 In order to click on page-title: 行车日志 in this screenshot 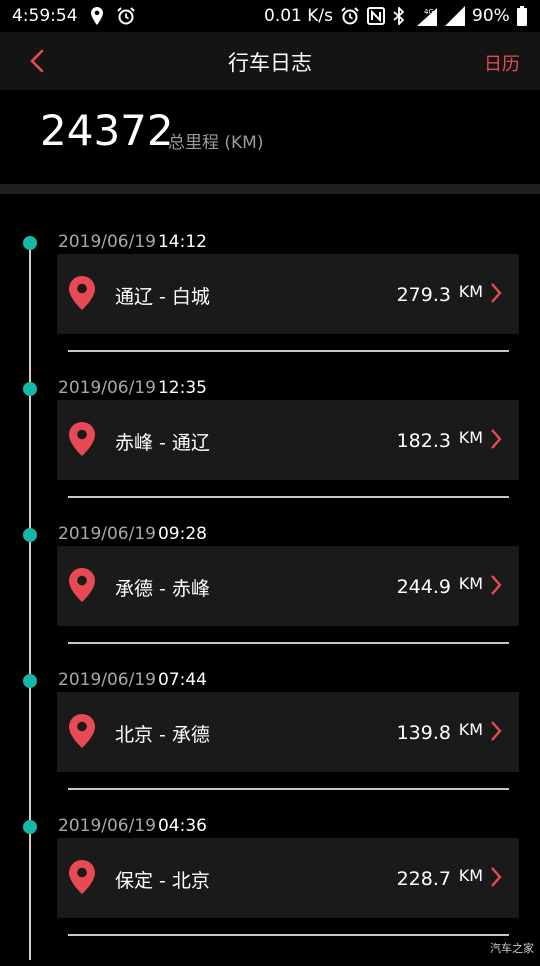, I will do `click(270, 63)`.